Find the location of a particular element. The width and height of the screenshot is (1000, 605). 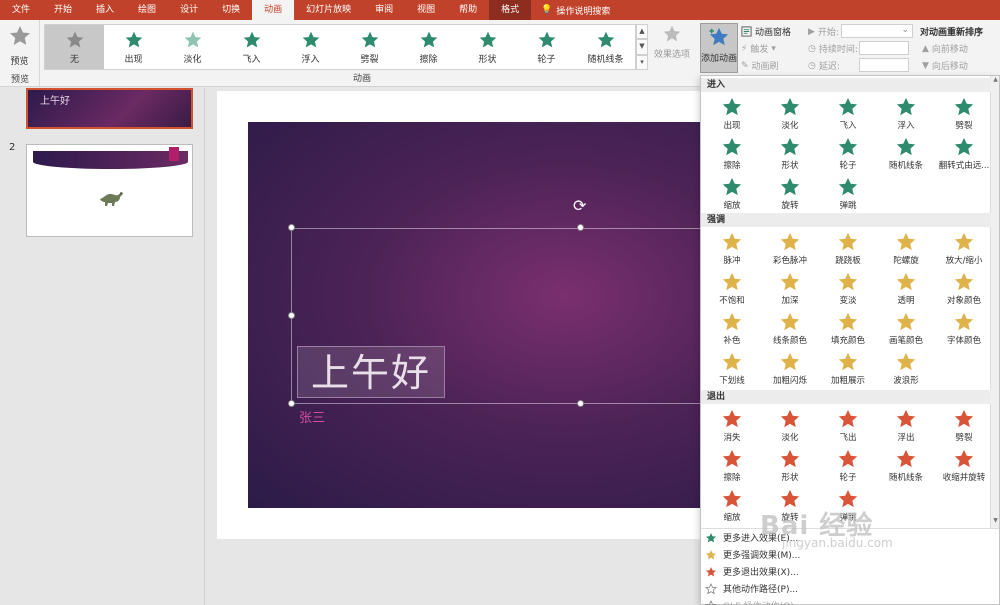

entrance-effect-8: 随机线条 is located at coordinates (906, 153).